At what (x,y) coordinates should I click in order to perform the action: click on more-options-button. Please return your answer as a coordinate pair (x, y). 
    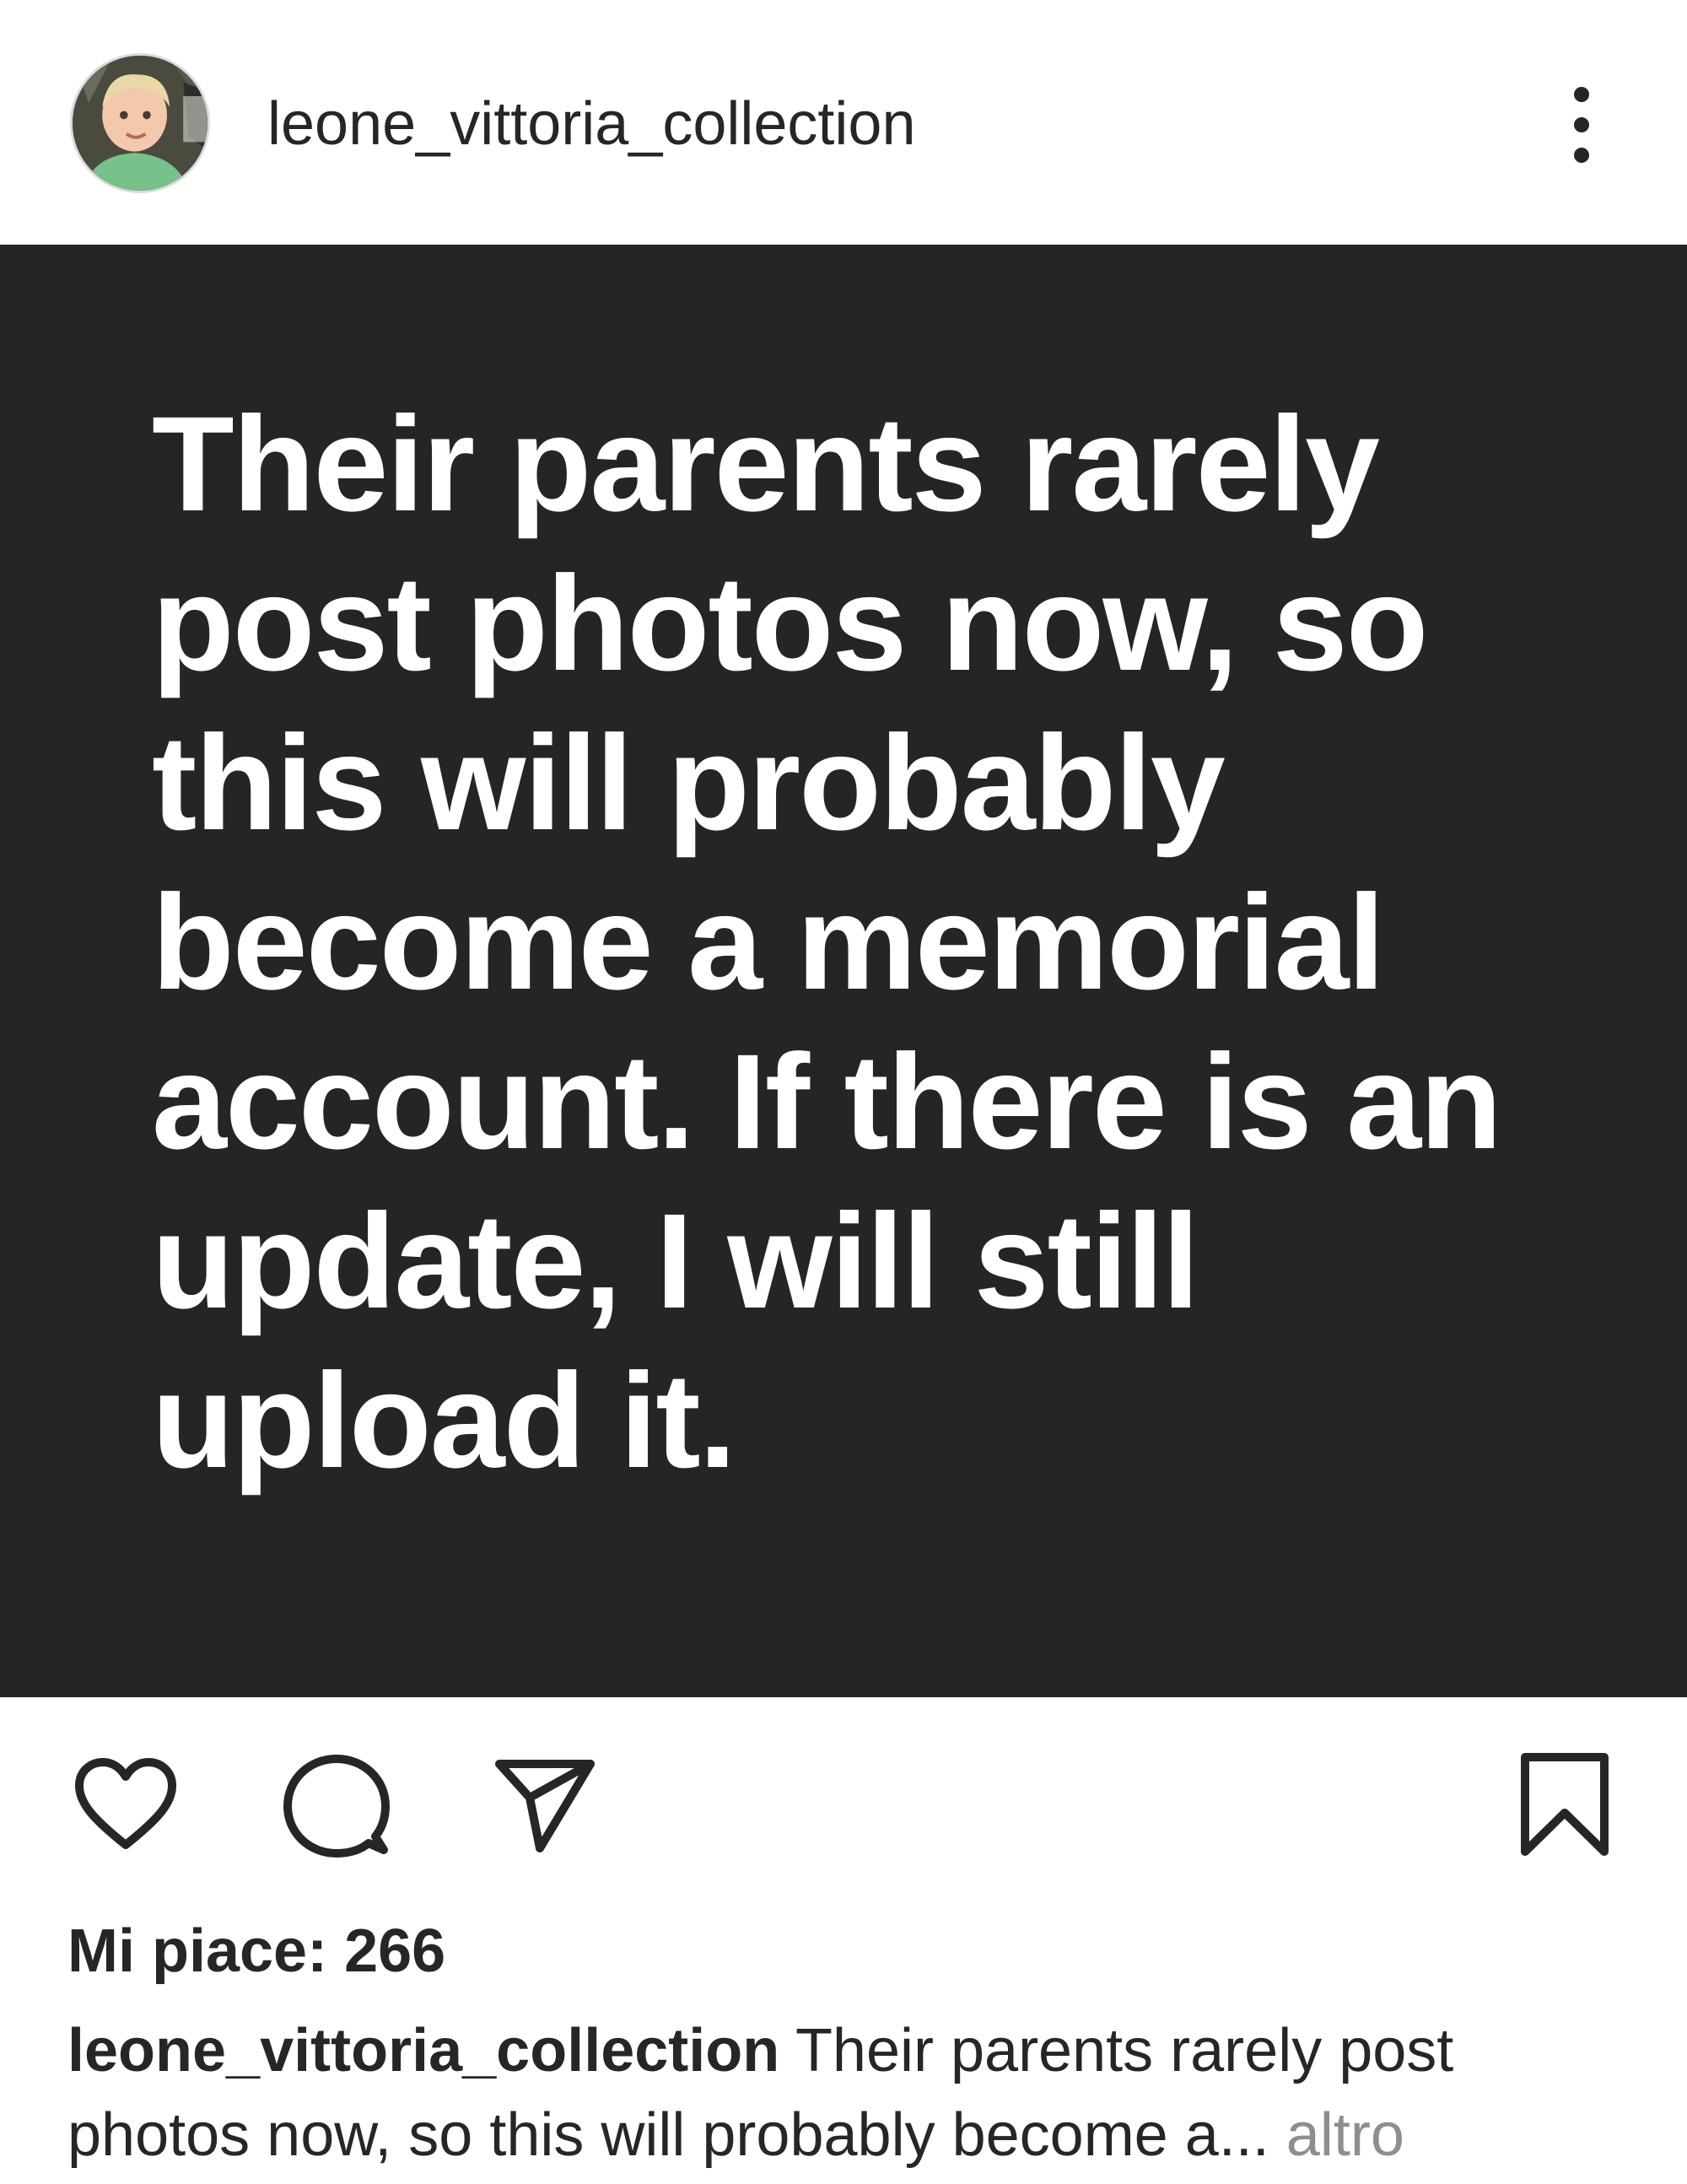
    Looking at the image, I should click on (1581, 125).